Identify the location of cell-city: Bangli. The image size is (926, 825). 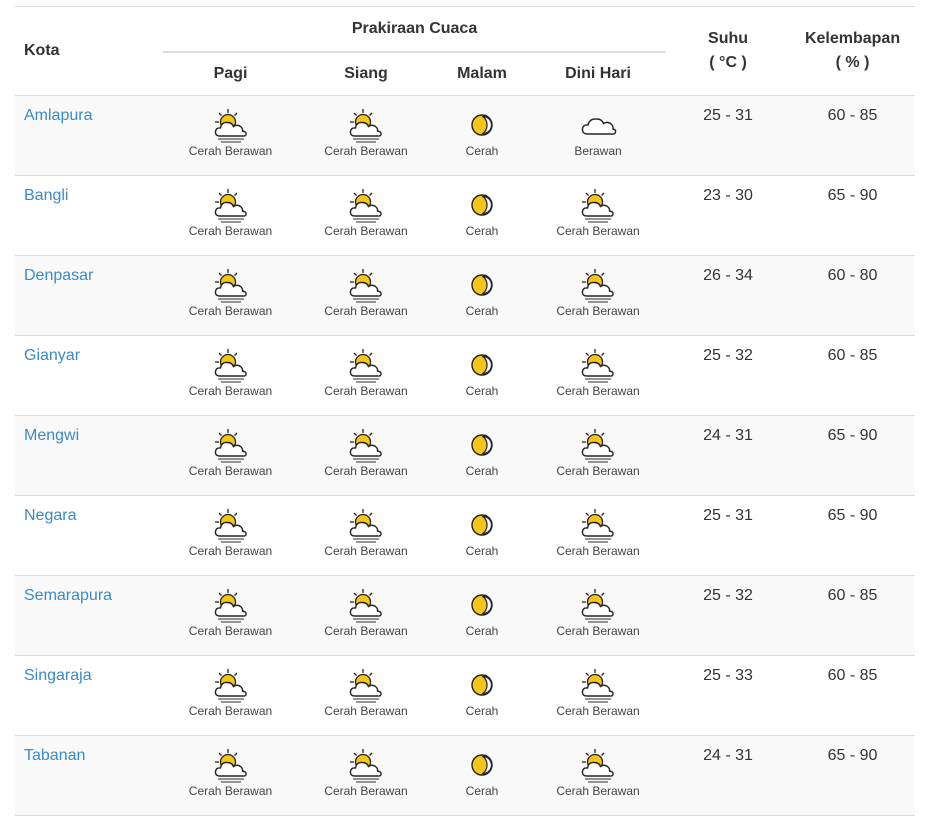
(89, 216).